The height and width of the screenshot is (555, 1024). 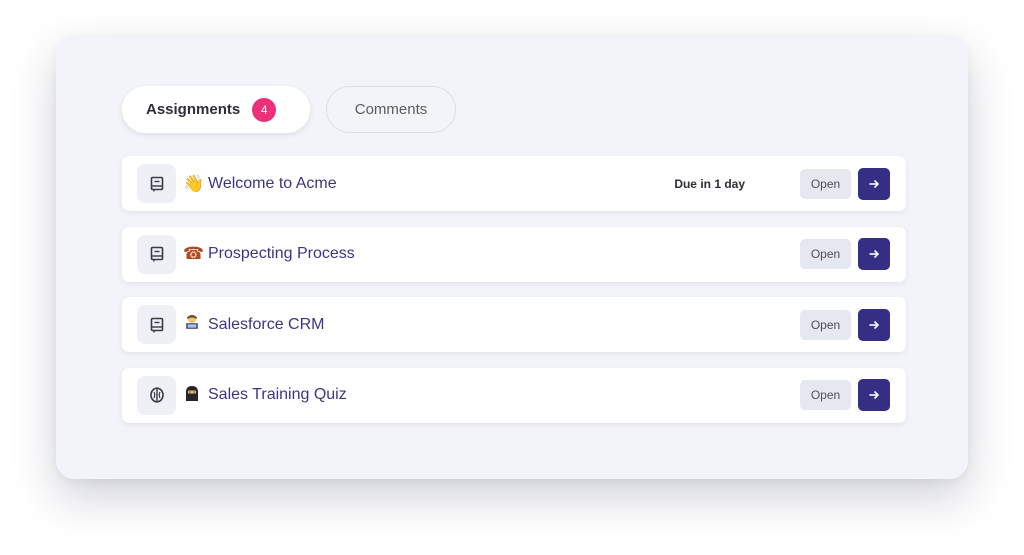 What do you see at coordinates (272, 184) in the screenshot?
I see `assignment-title: Welcome to Acme` at bounding box center [272, 184].